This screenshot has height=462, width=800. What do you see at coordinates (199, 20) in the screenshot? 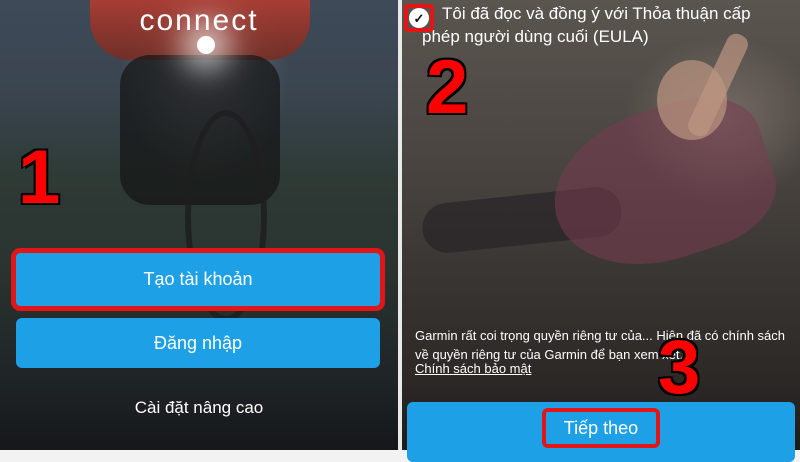
I see `connect-logo: connect` at bounding box center [199, 20].